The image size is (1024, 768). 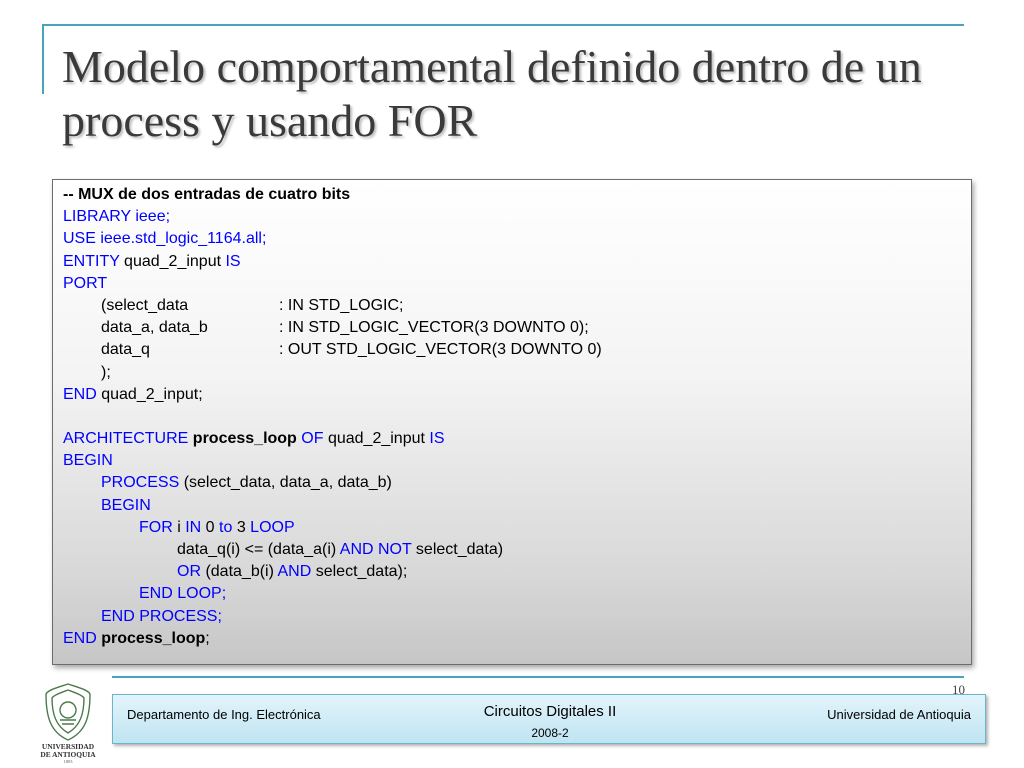 What do you see at coordinates (239, 572) in the screenshot?
I see `assignment-text: (data_b(i)` at bounding box center [239, 572].